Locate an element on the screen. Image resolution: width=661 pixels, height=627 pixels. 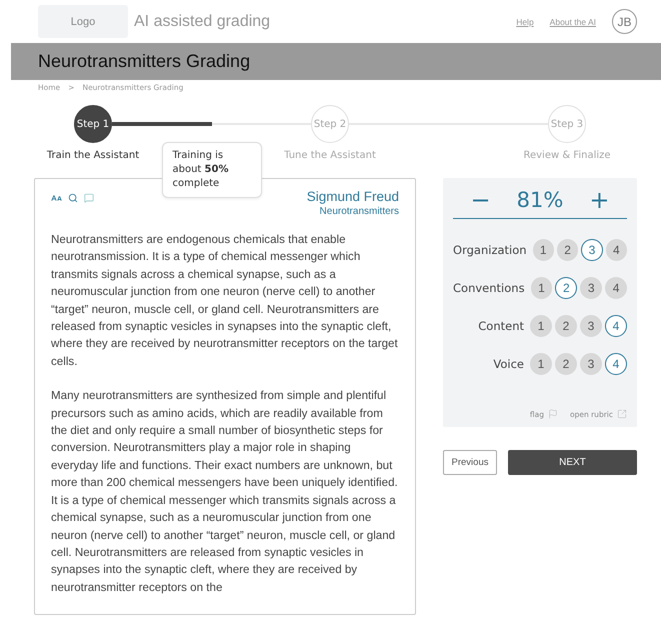
user-avatar: JB is located at coordinates (624, 21).